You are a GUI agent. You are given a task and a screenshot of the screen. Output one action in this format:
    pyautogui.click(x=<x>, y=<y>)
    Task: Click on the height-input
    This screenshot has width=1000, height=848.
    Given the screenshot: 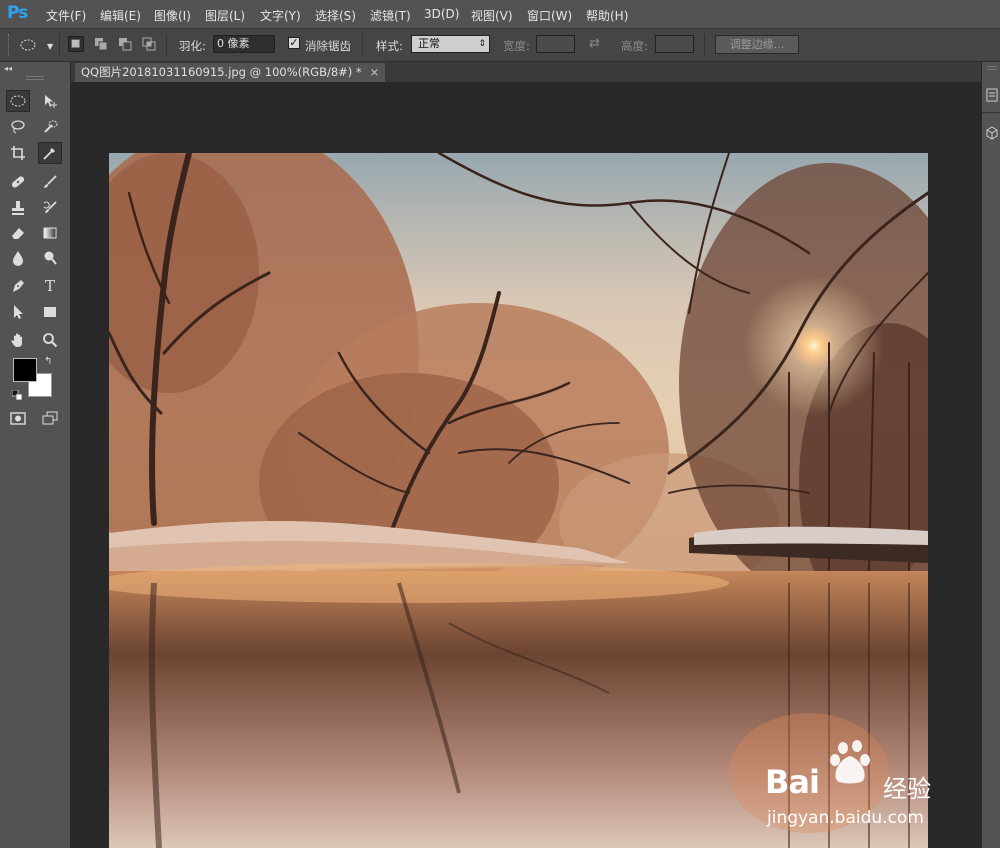 What is the action you would take?
    pyautogui.click(x=674, y=44)
    